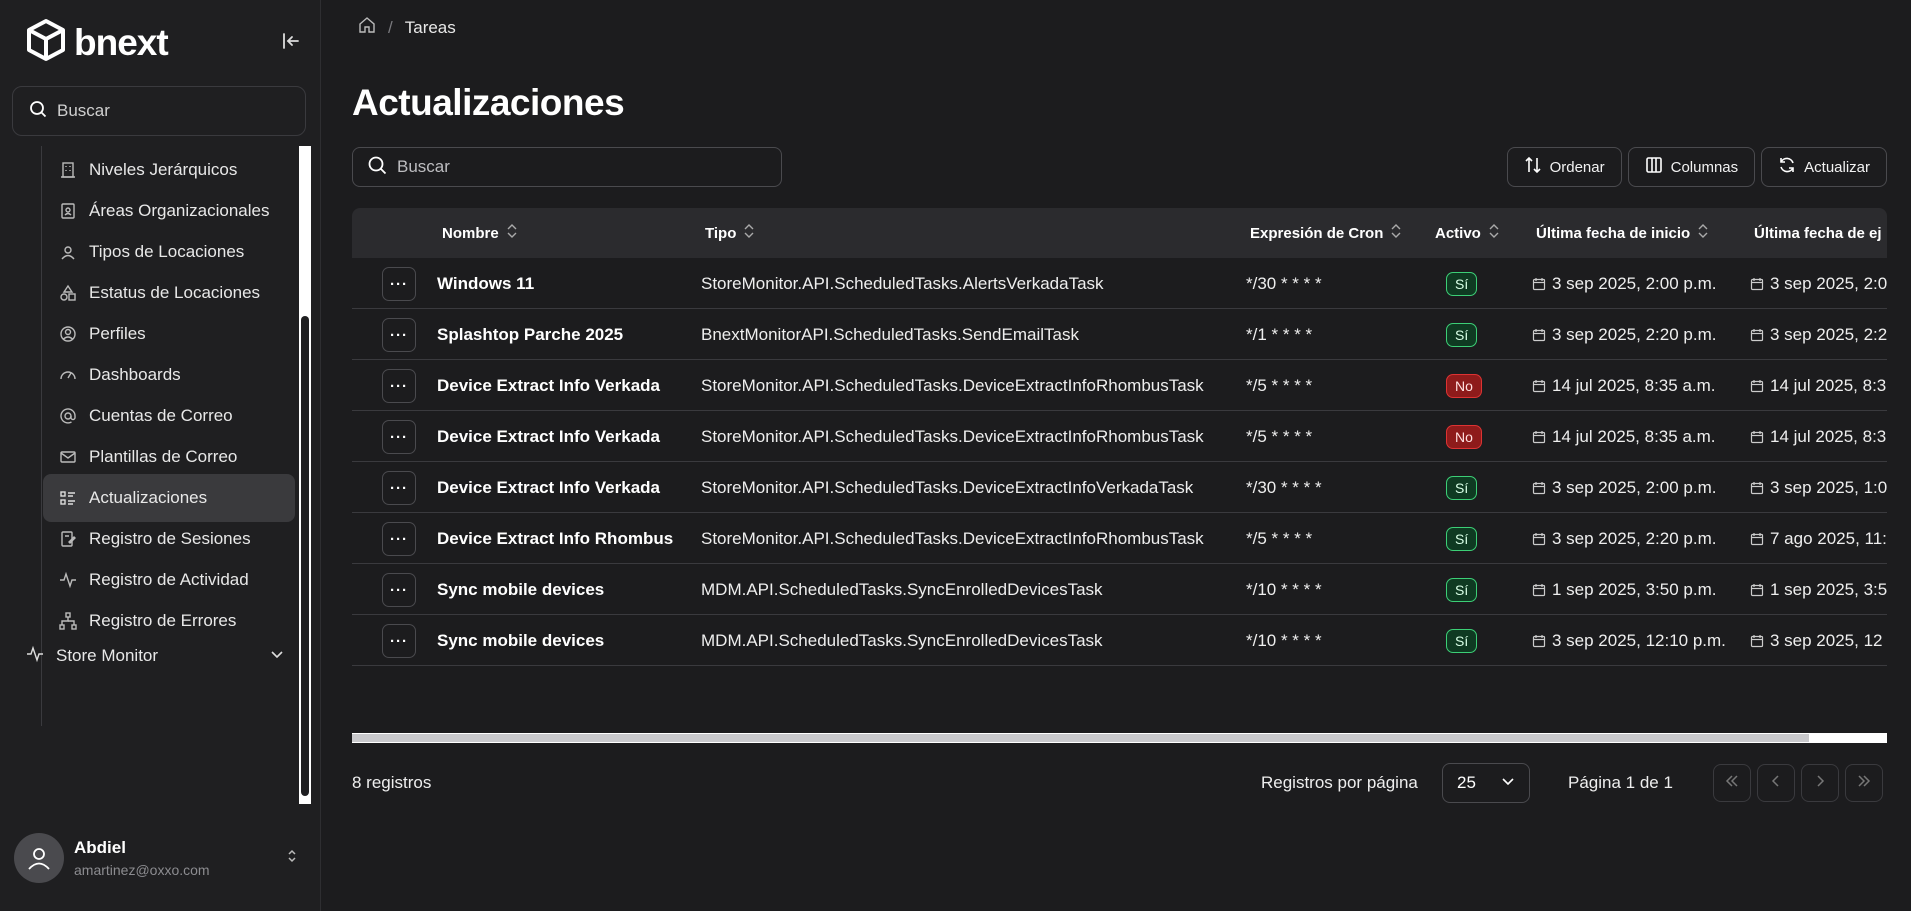 This screenshot has height=911, width=1911. What do you see at coordinates (169, 579) in the screenshot?
I see `sidebar-item-label: Registro de Actividad` at bounding box center [169, 579].